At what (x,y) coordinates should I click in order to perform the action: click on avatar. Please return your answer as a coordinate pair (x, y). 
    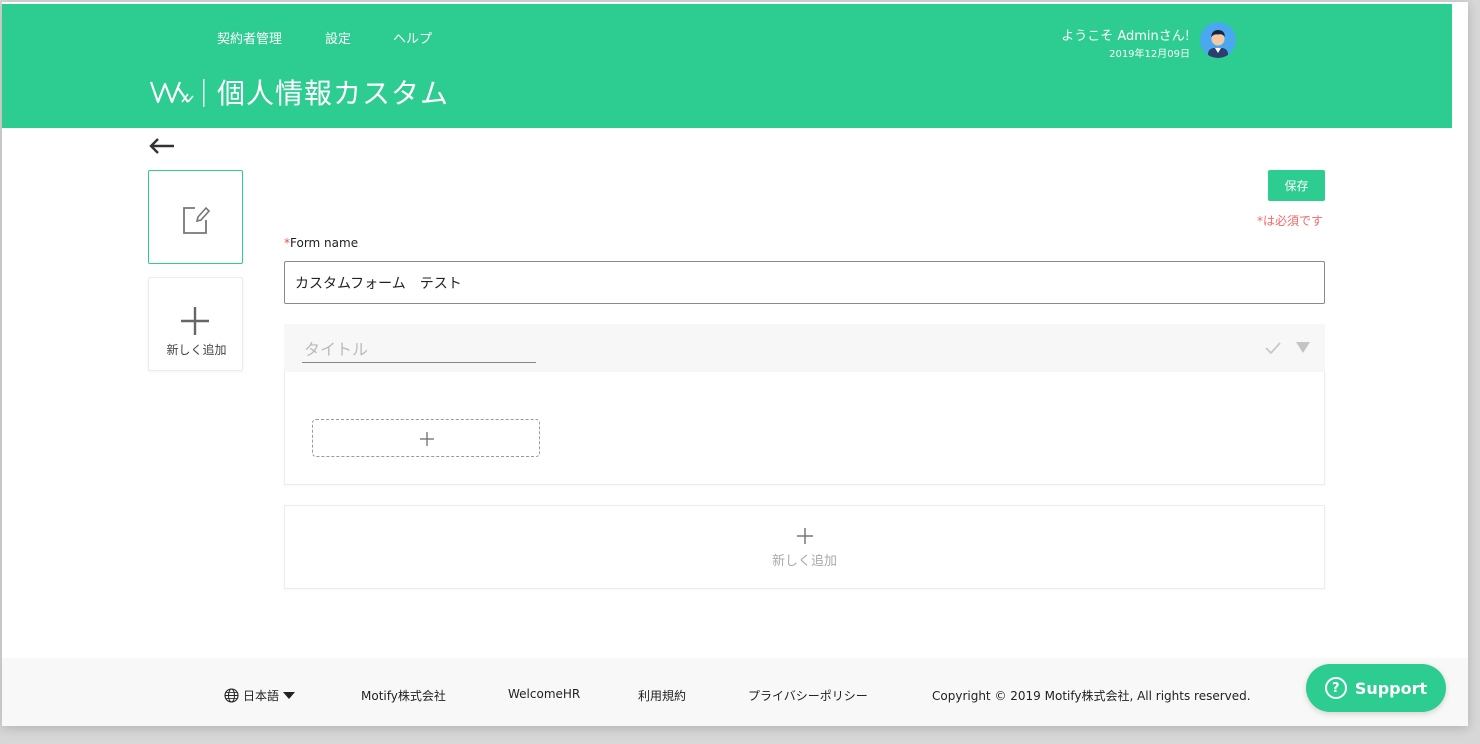
    Looking at the image, I should click on (1218, 40).